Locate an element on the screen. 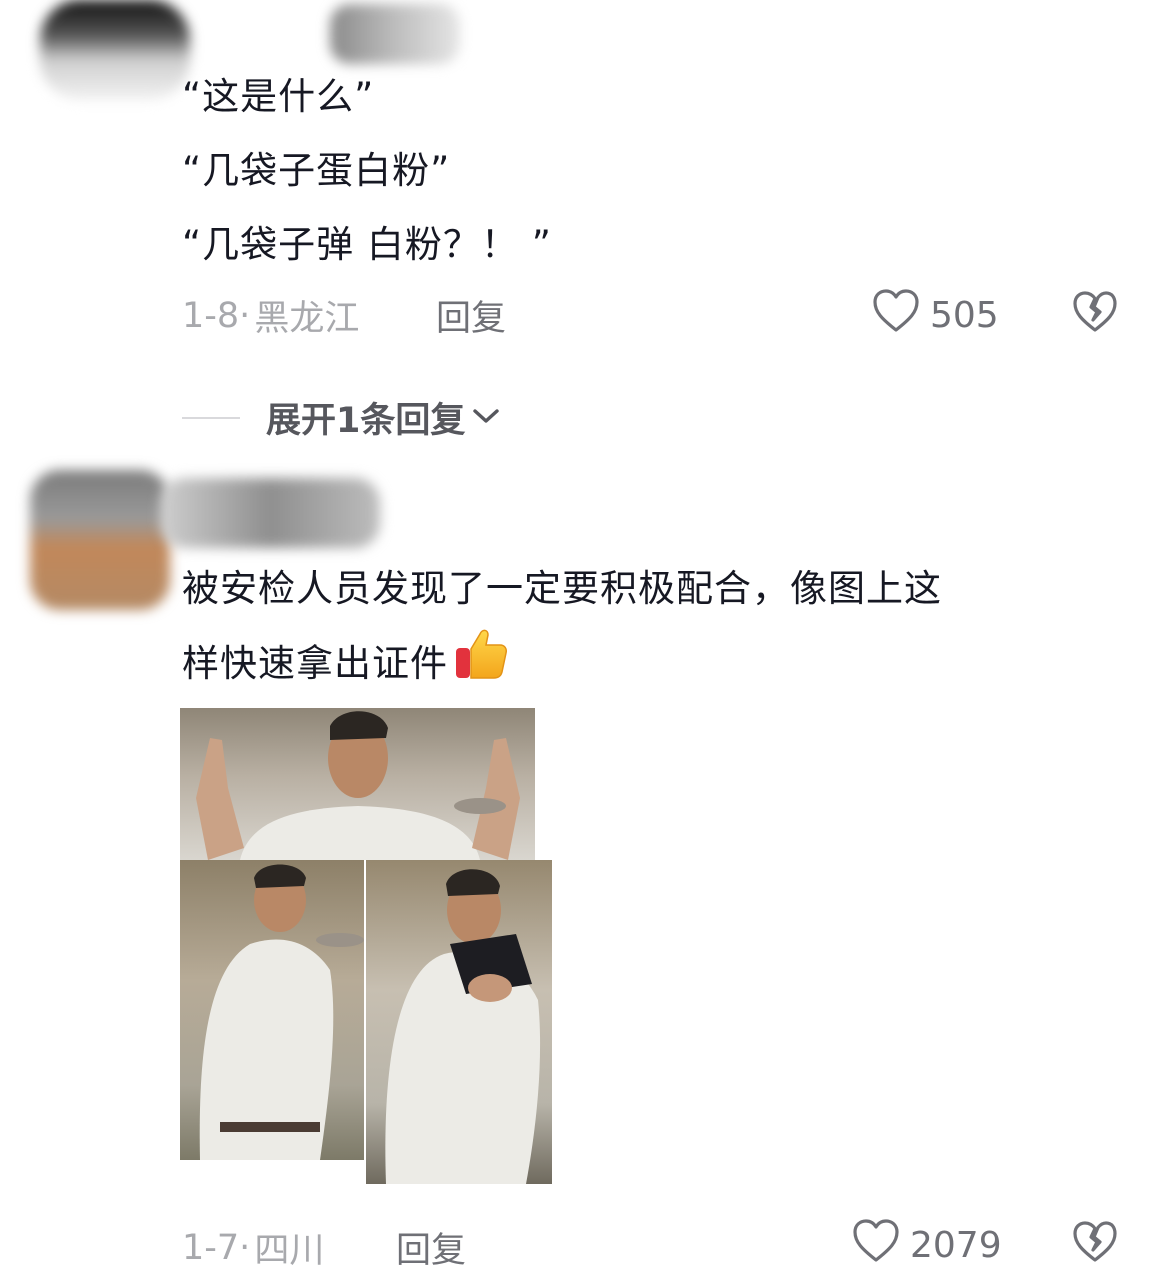 Image resolution: width=1170 pixels, height=1273 pixels. like-button: 505 is located at coordinates (935, 315).